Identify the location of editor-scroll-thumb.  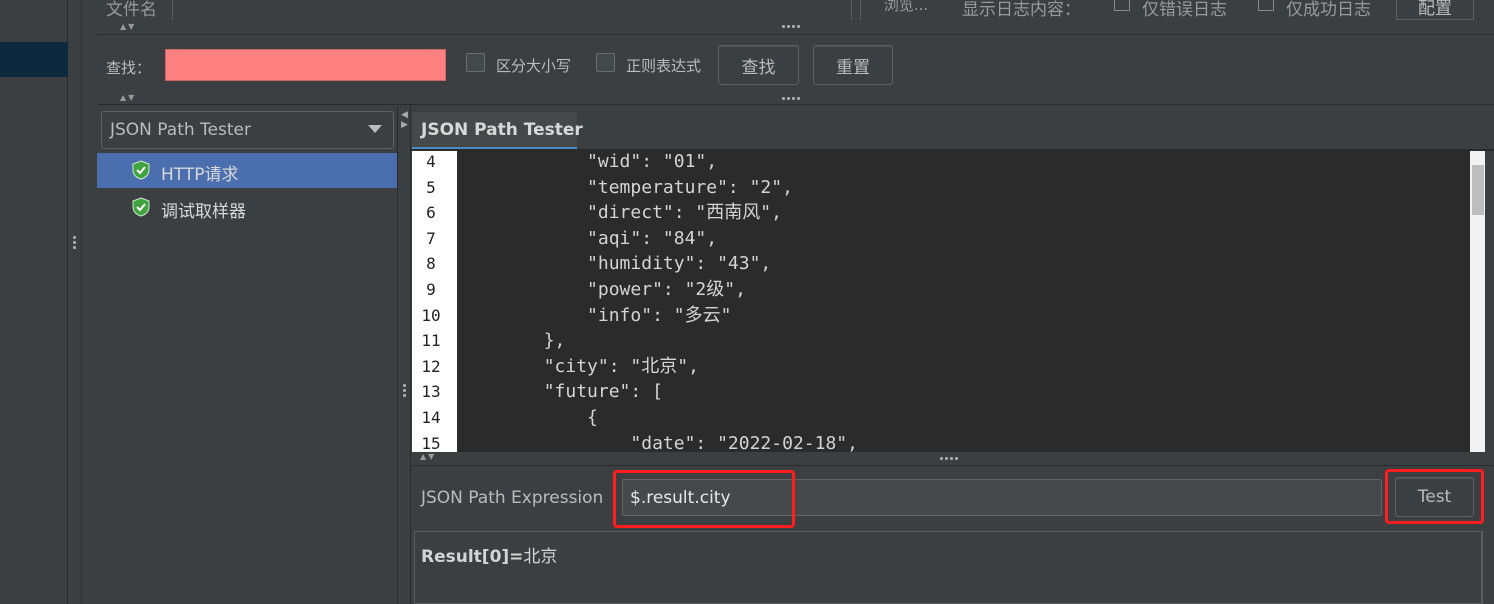
(1478, 190).